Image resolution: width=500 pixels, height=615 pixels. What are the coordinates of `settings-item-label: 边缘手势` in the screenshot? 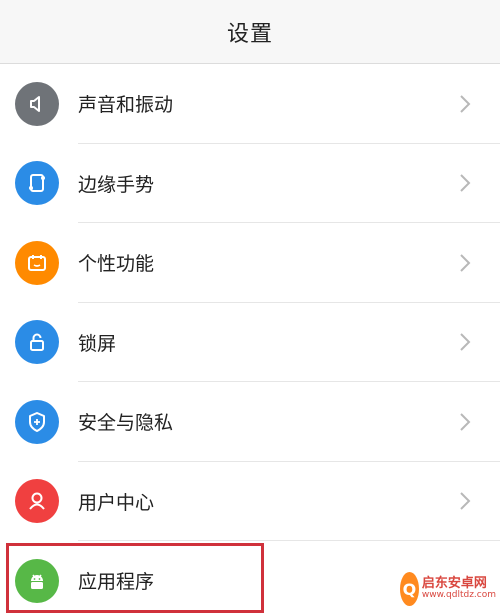 It's located at (116, 184).